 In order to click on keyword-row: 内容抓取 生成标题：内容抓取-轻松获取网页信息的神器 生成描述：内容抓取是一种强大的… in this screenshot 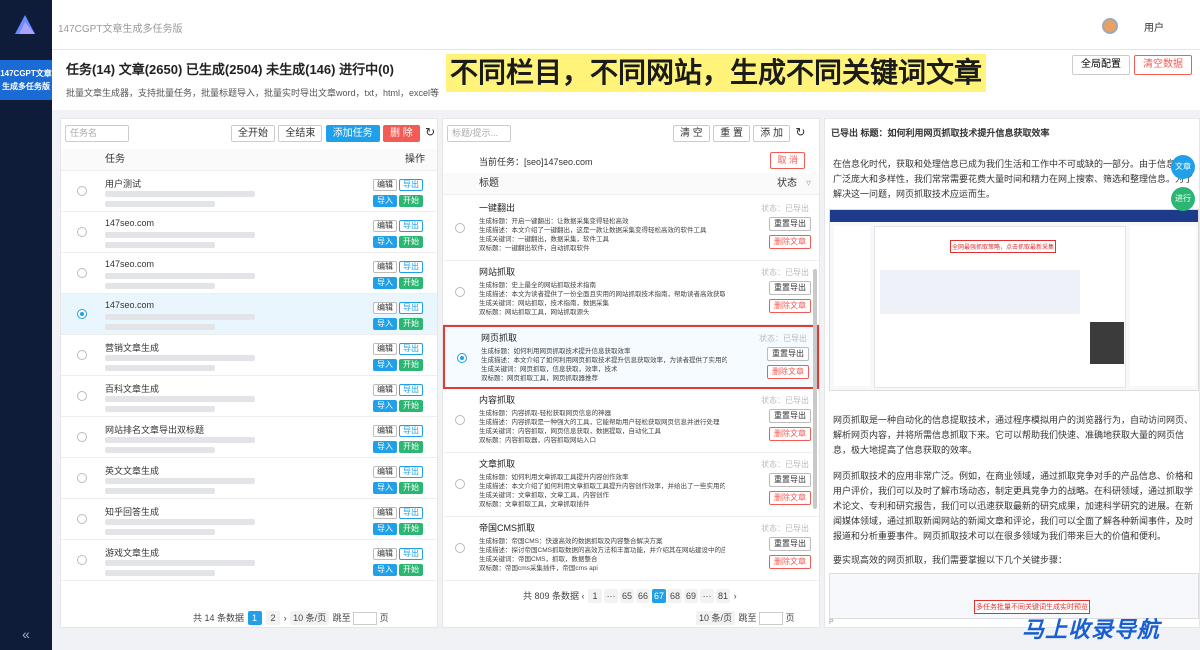, I will do `click(631, 421)`.